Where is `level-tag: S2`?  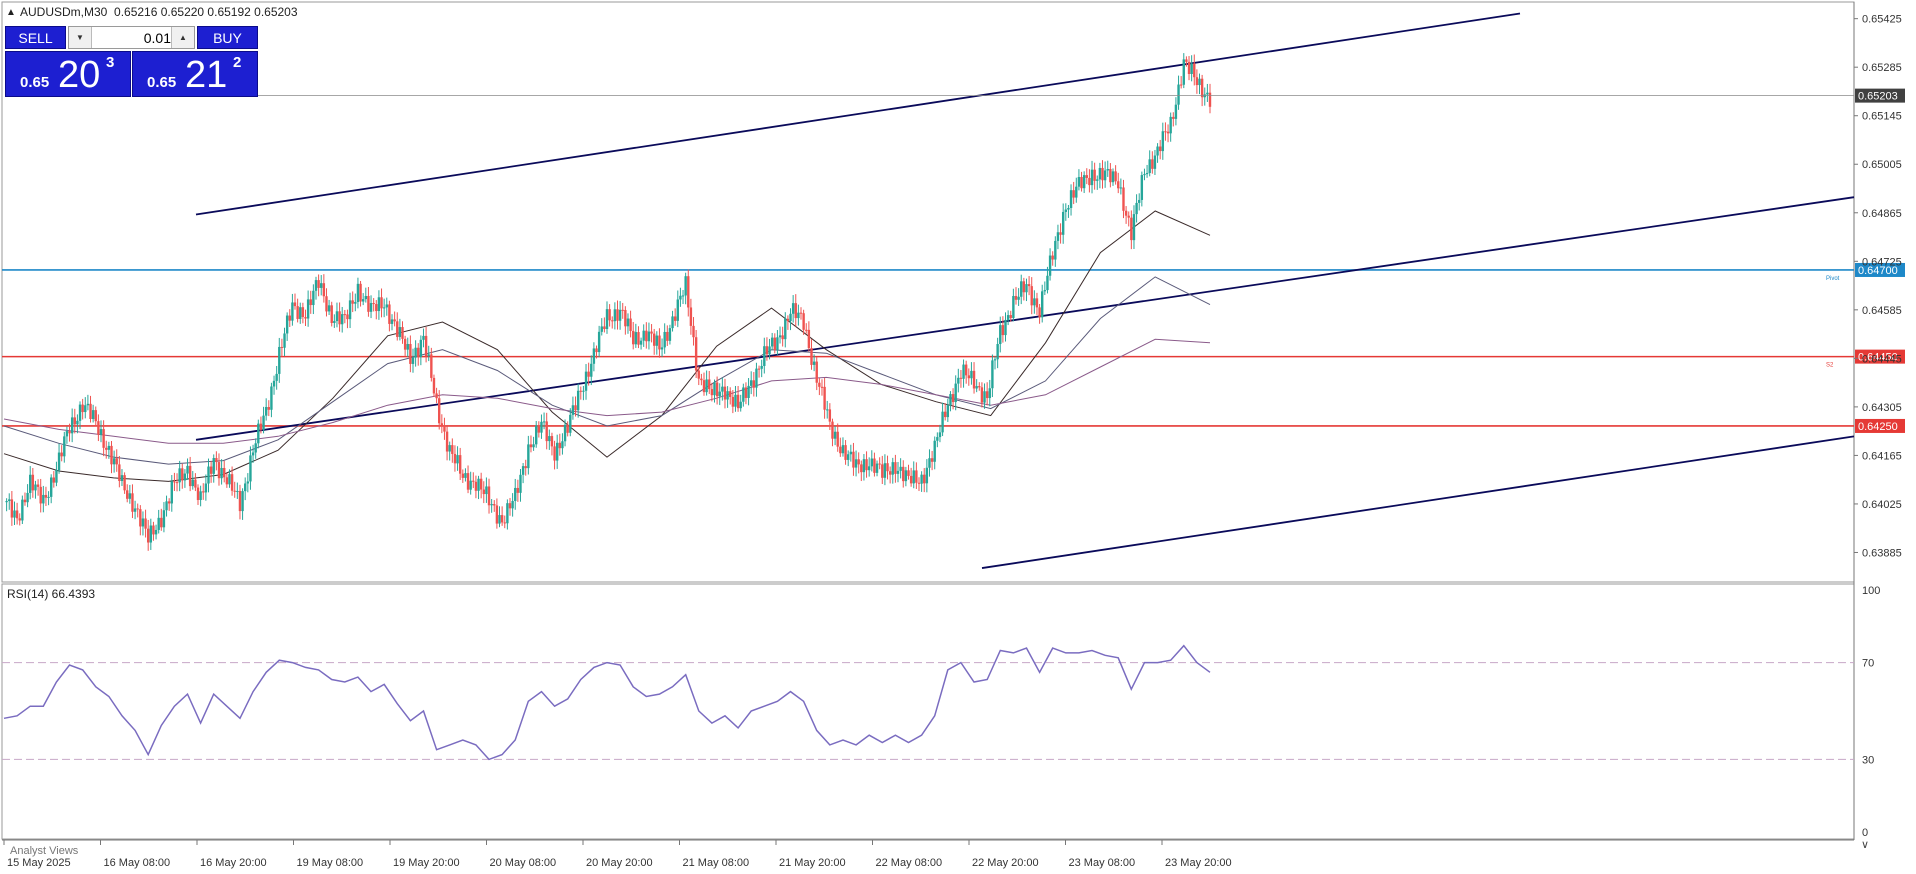 level-tag: S2 is located at coordinates (1830, 366).